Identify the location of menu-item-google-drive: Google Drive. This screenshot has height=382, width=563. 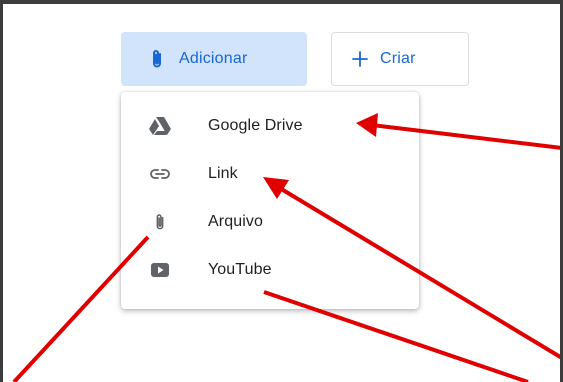
(270, 126).